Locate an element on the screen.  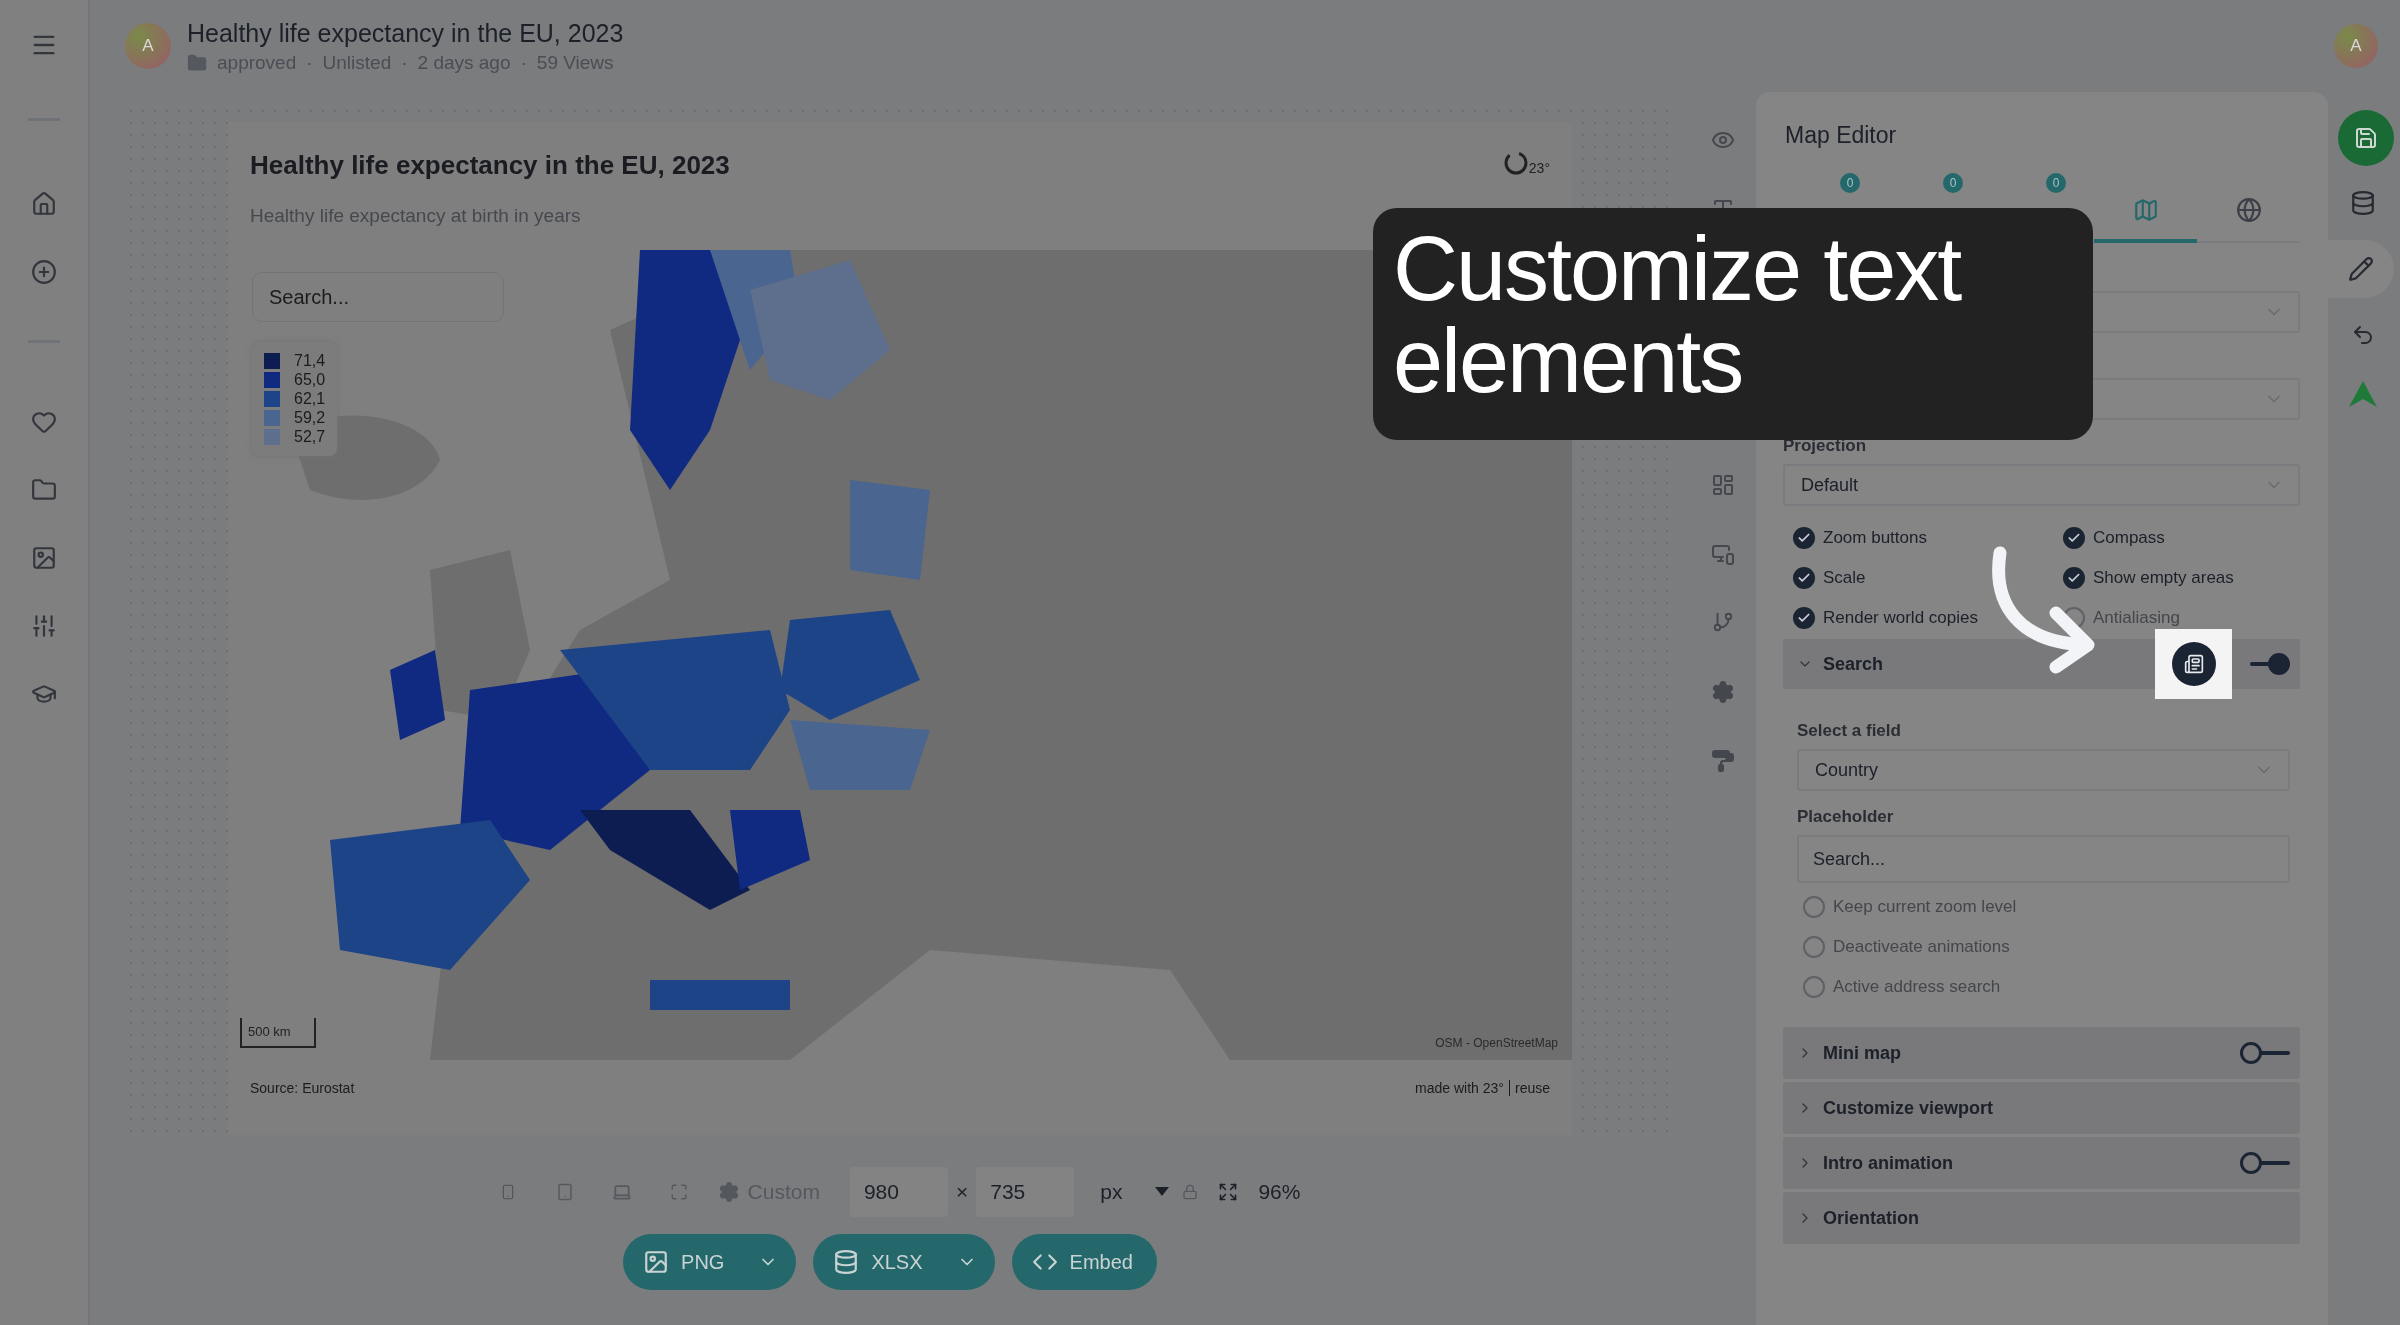
logo: 23° is located at coordinates (1526, 163).